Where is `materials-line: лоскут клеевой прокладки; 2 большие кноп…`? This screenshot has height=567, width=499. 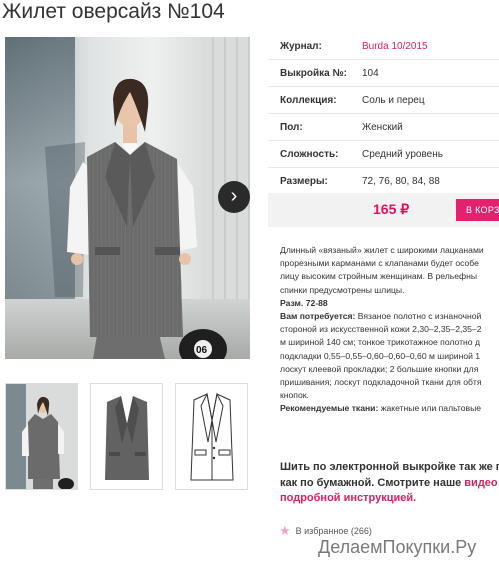
materials-line: лоскут клеевой прокладки; 2 большие кноп… is located at coordinates (379, 368).